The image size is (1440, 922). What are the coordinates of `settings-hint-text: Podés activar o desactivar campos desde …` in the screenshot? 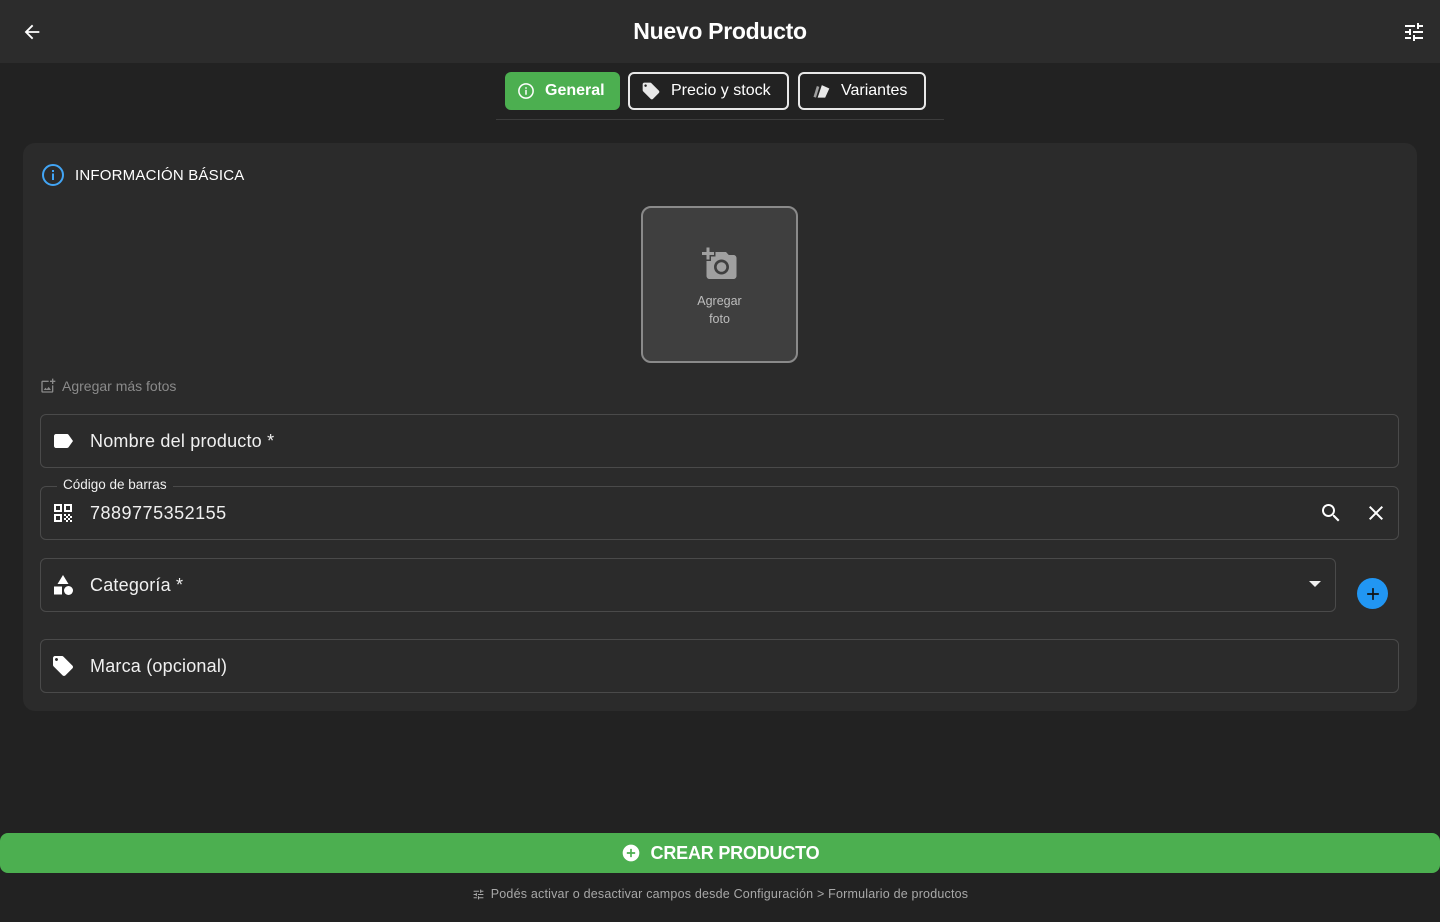 It's located at (729, 894).